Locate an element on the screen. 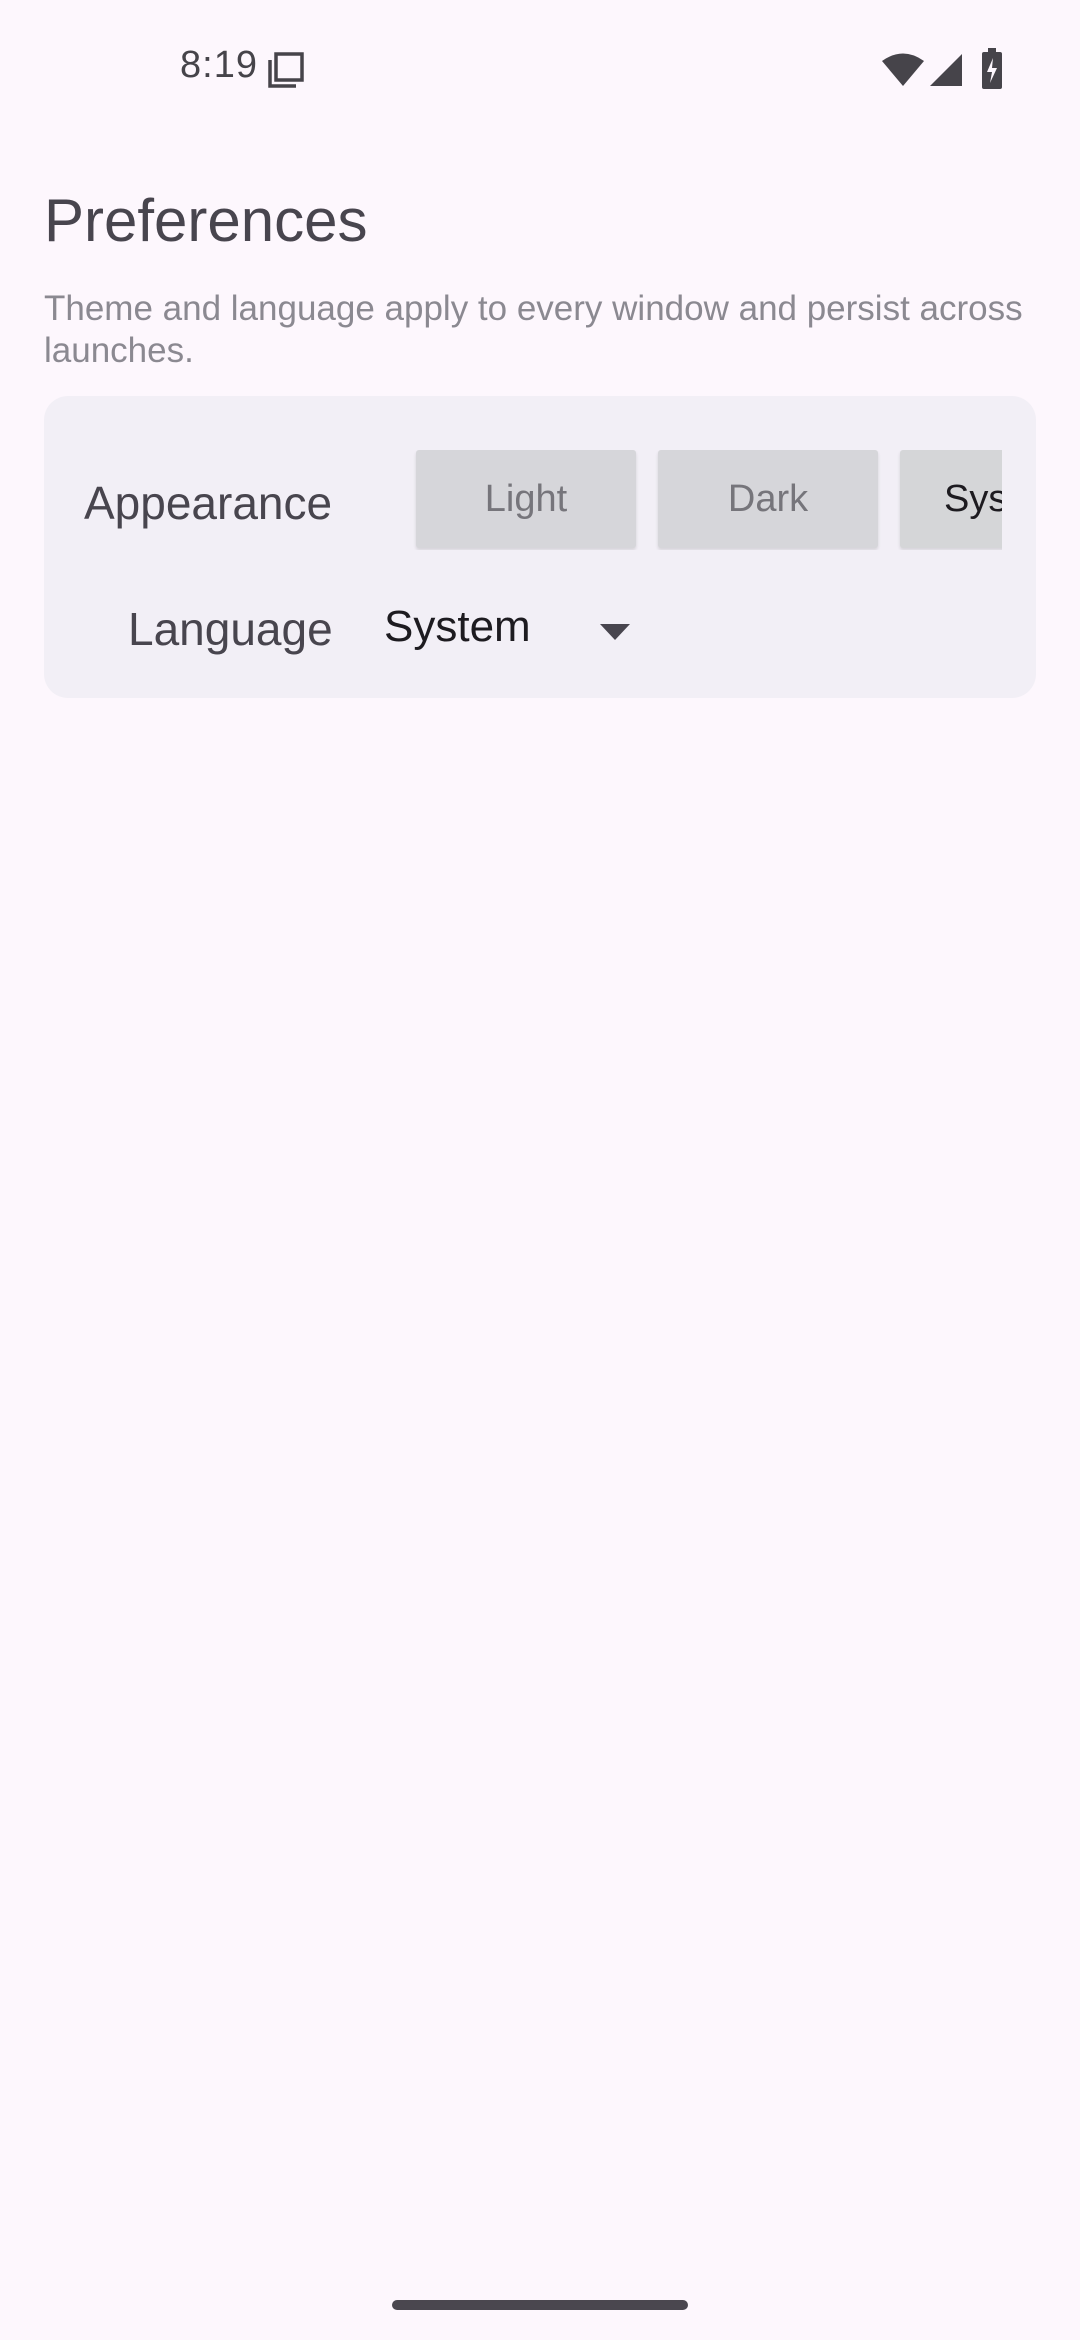 This screenshot has width=1080, height=2340. theme-dark-button: Dark is located at coordinates (768, 499).